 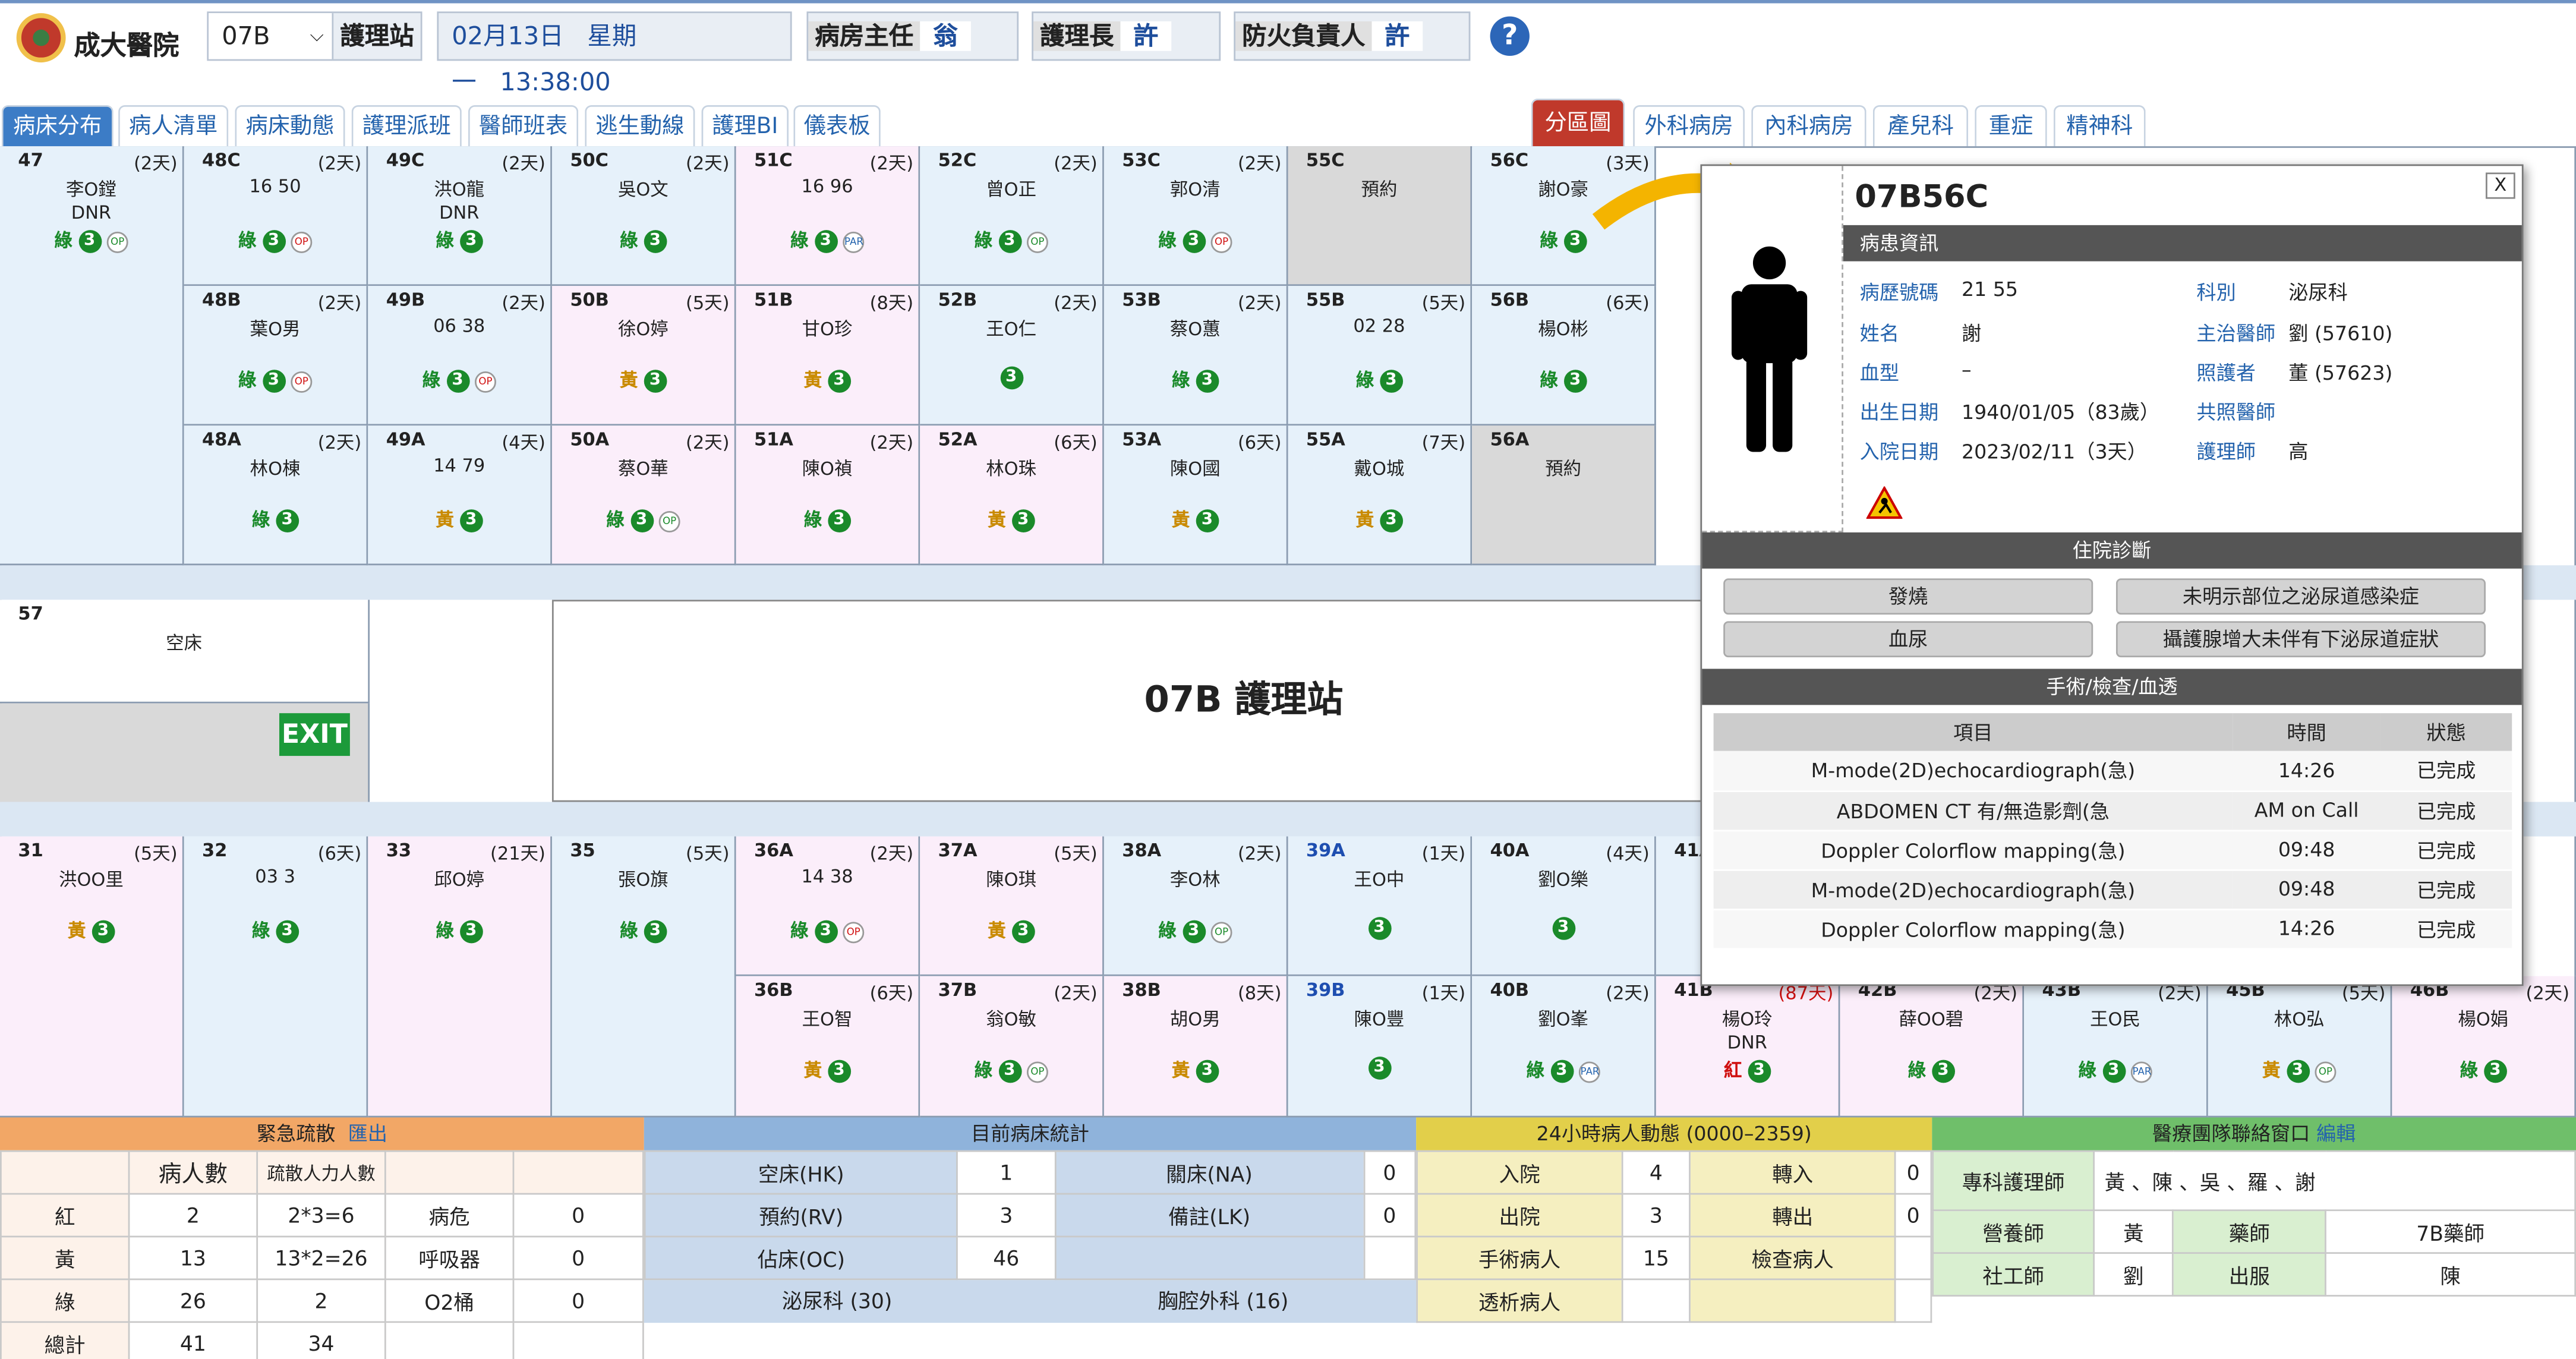 What do you see at coordinates (773, 160) in the screenshot?
I see `bed-number: 51C` at bounding box center [773, 160].